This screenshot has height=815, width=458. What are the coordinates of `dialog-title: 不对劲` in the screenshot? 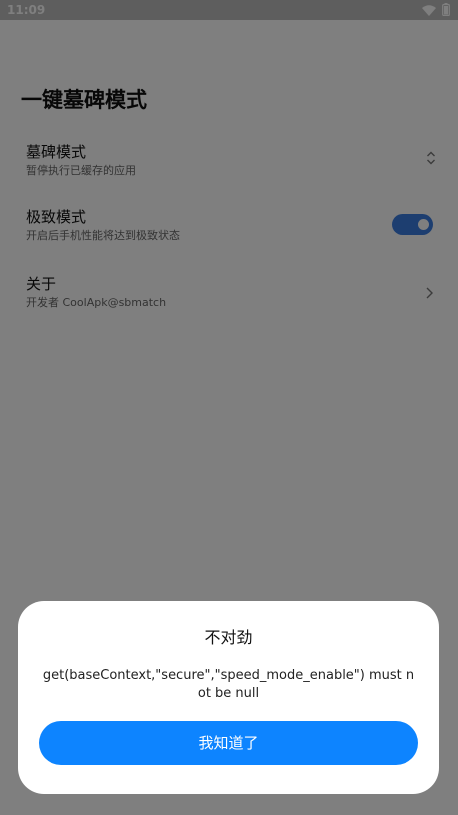 It's located at (228, 637).